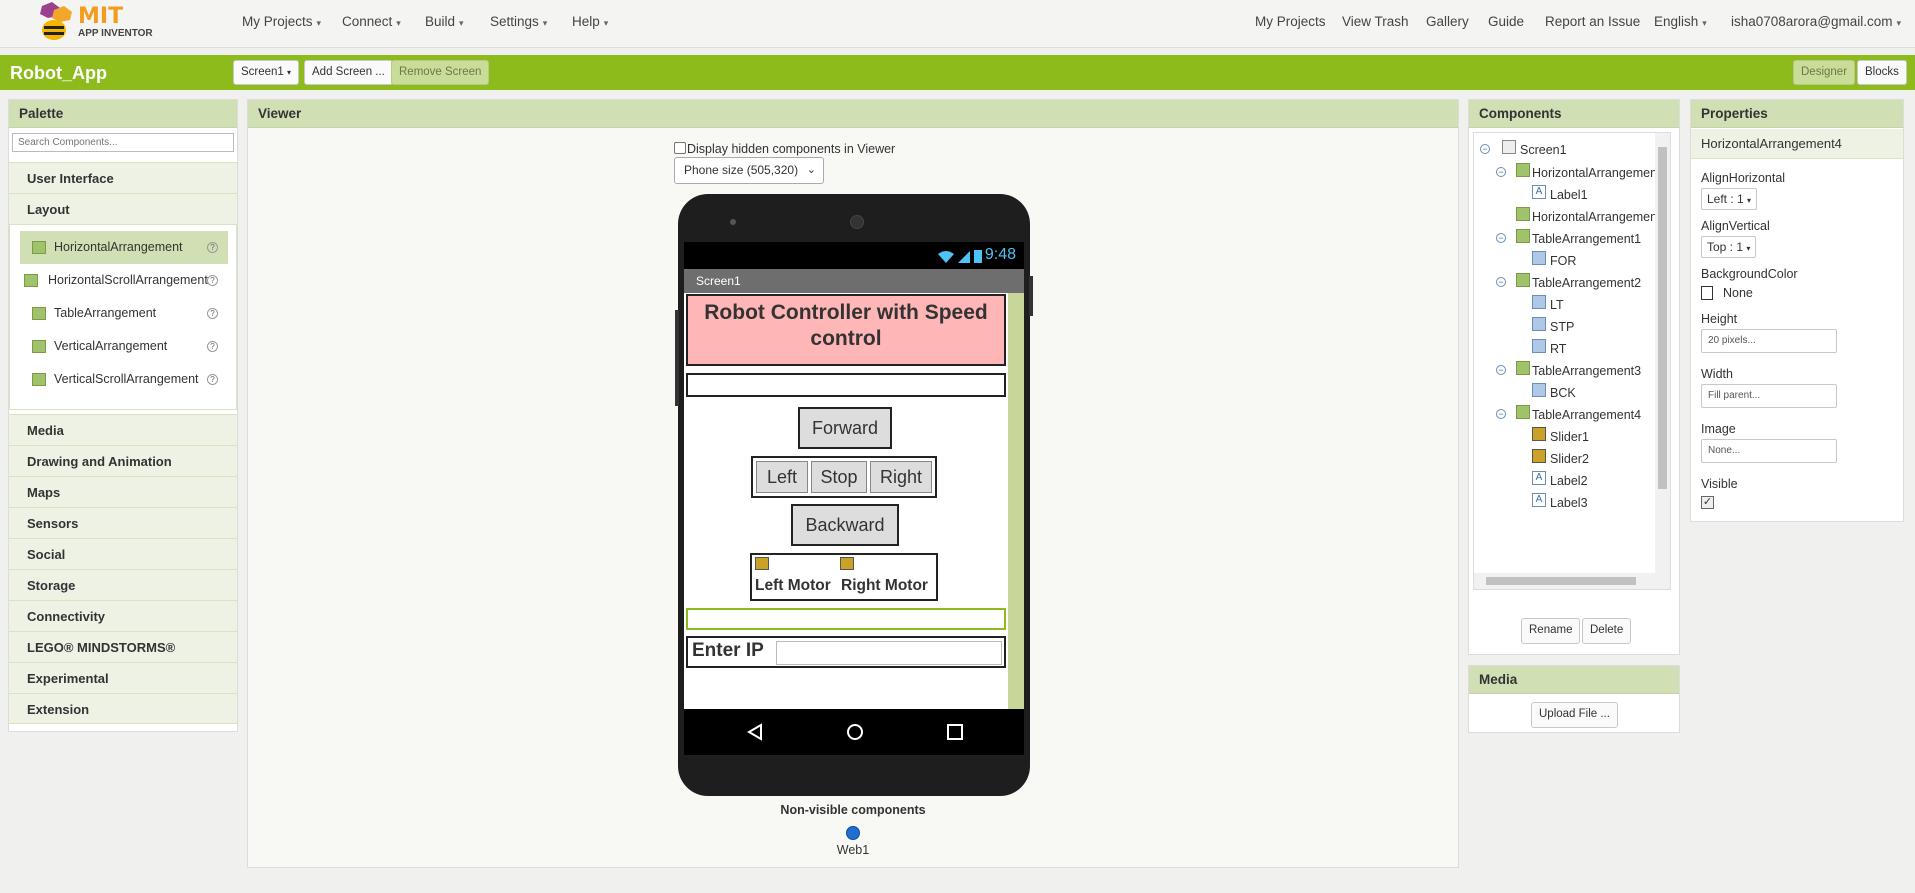  I want to click on app-inventor-logo: MIT APP INVENTOR, so click(95, 23).